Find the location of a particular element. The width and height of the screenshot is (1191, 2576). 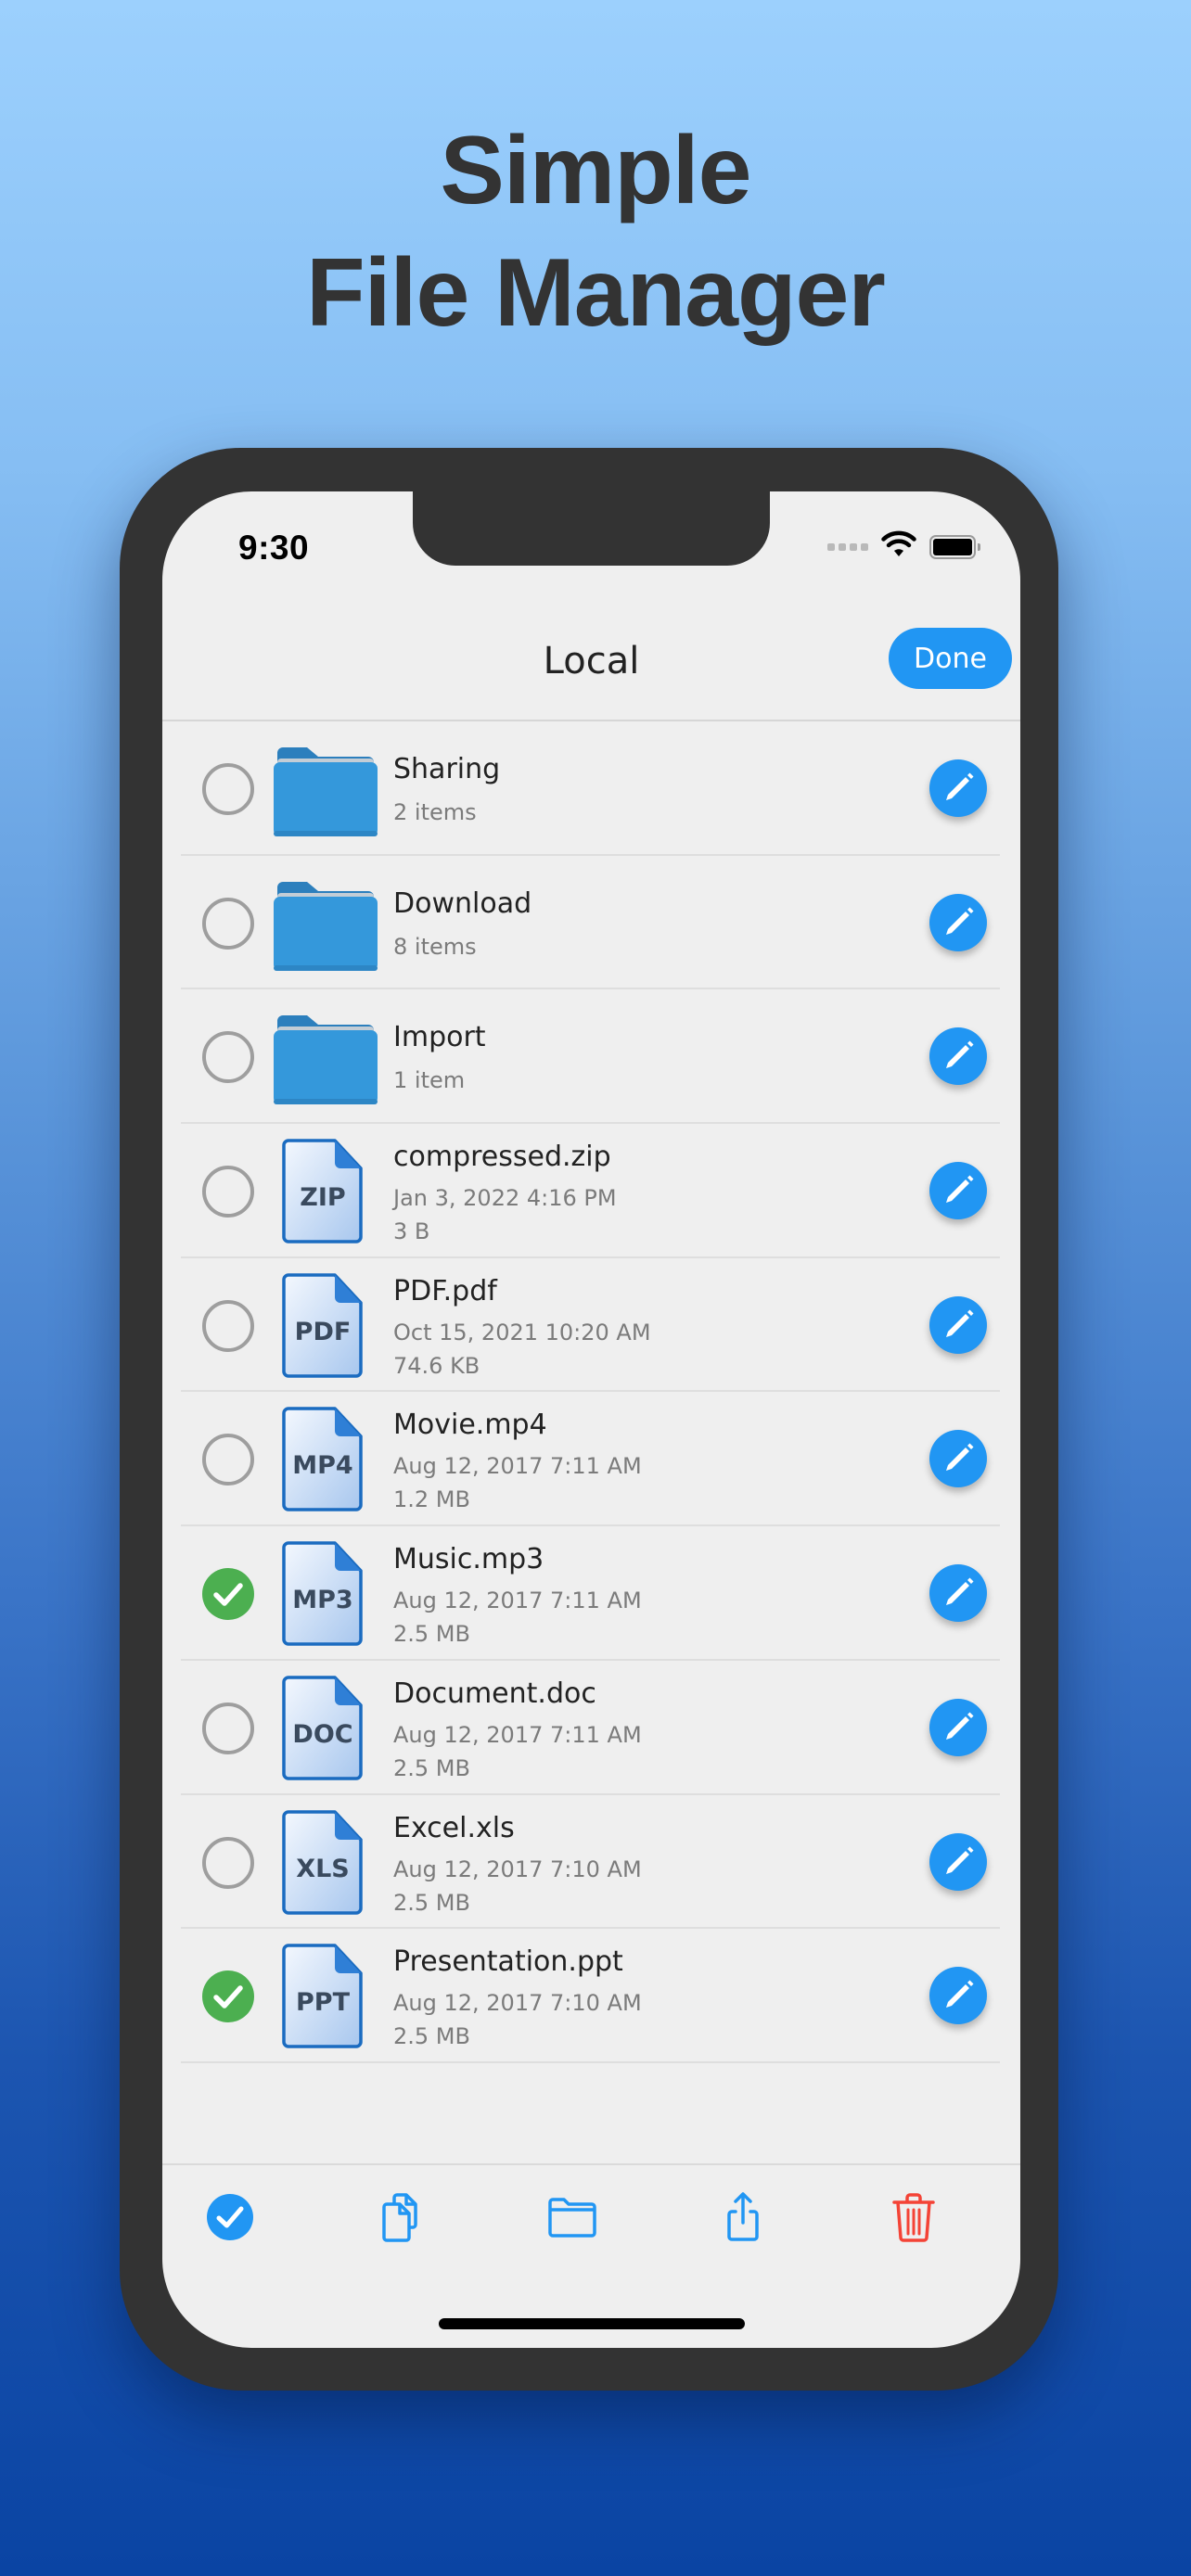

signal-dots-icon is located at coordinates (847, 546).